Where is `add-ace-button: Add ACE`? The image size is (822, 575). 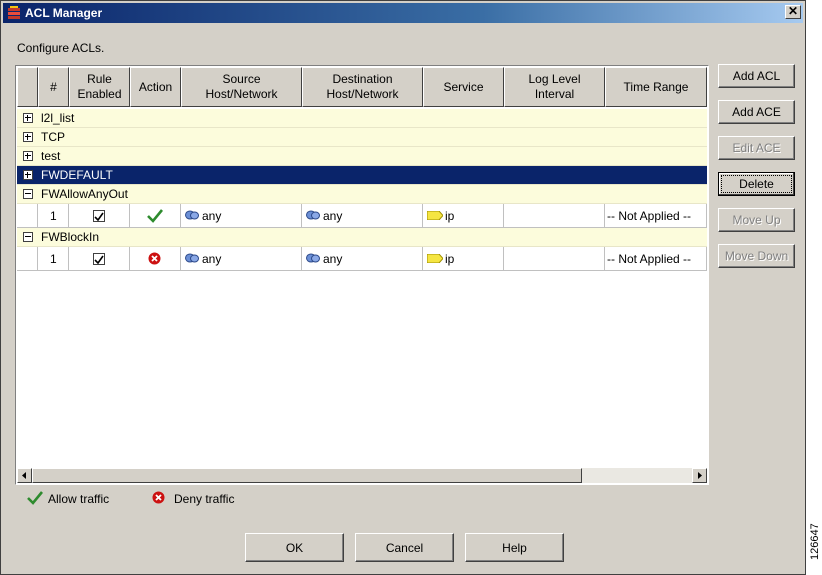 add-ace-button: Add ACE is located at coordinates (756, 112).